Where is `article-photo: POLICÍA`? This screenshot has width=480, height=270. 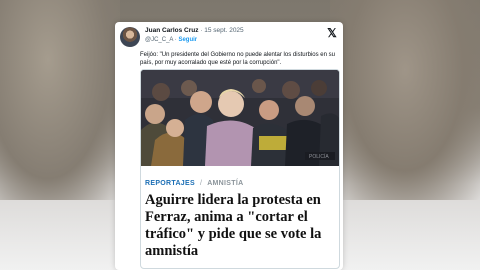 article-photo: POLICÍA is located at coordinates (240, 118).